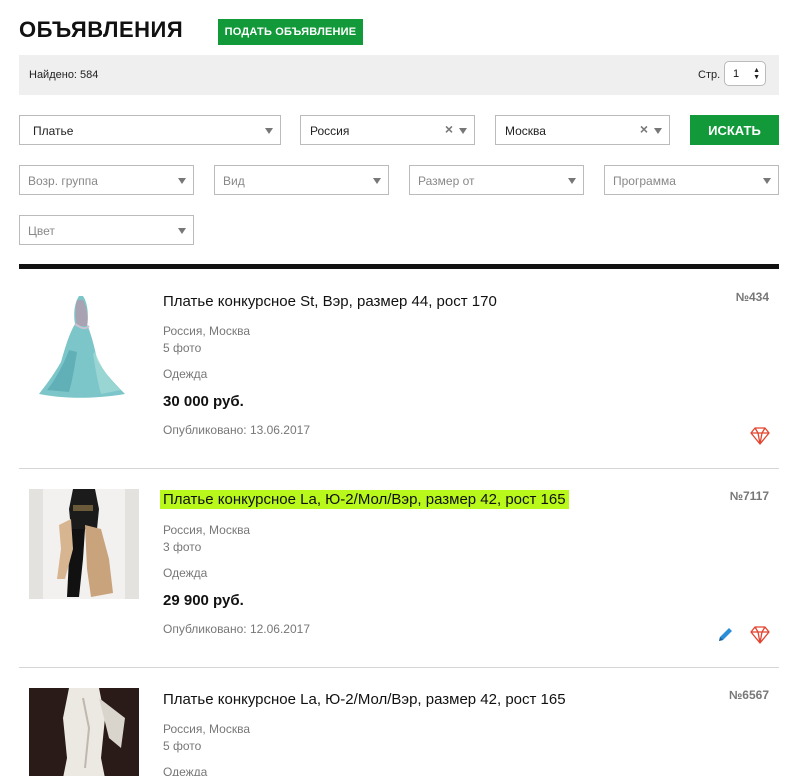 Image resolution: width=797 pixels, height=776 pixels. Describe the element at coordinates (53, 131) in the screenshot. I see `category-select-value: Платье` at that location.